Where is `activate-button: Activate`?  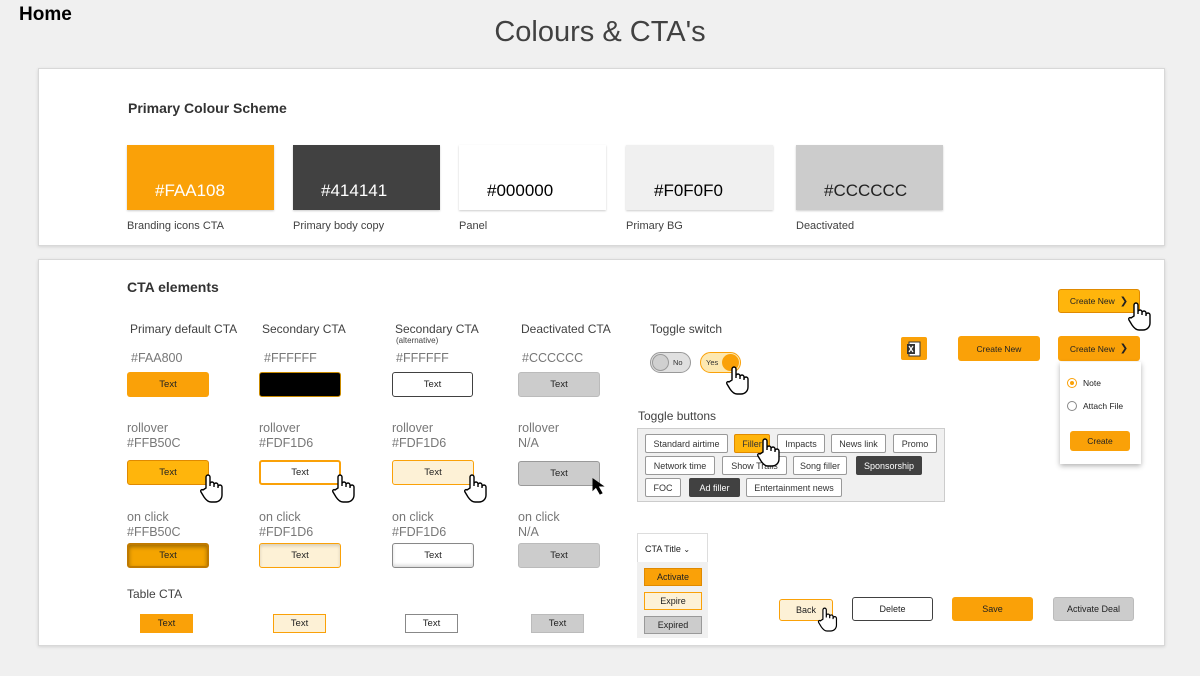 activate-button: Activate is located at coordinates (673, 577).